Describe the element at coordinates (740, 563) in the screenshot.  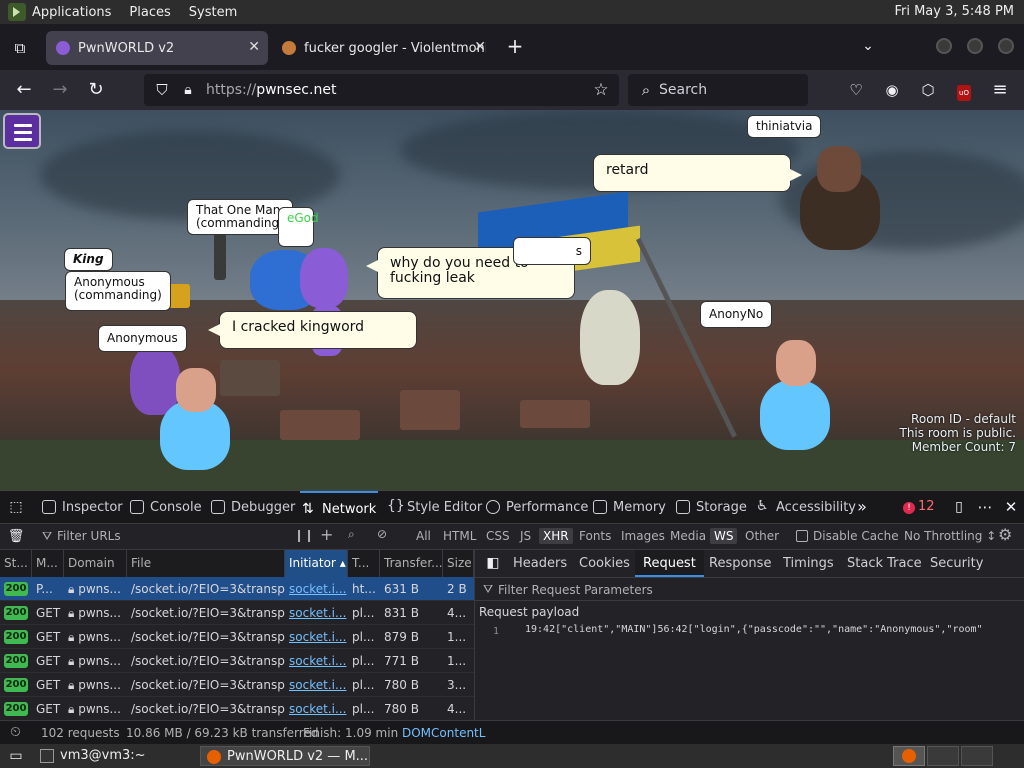
I see `tab-response: Response` at that location.